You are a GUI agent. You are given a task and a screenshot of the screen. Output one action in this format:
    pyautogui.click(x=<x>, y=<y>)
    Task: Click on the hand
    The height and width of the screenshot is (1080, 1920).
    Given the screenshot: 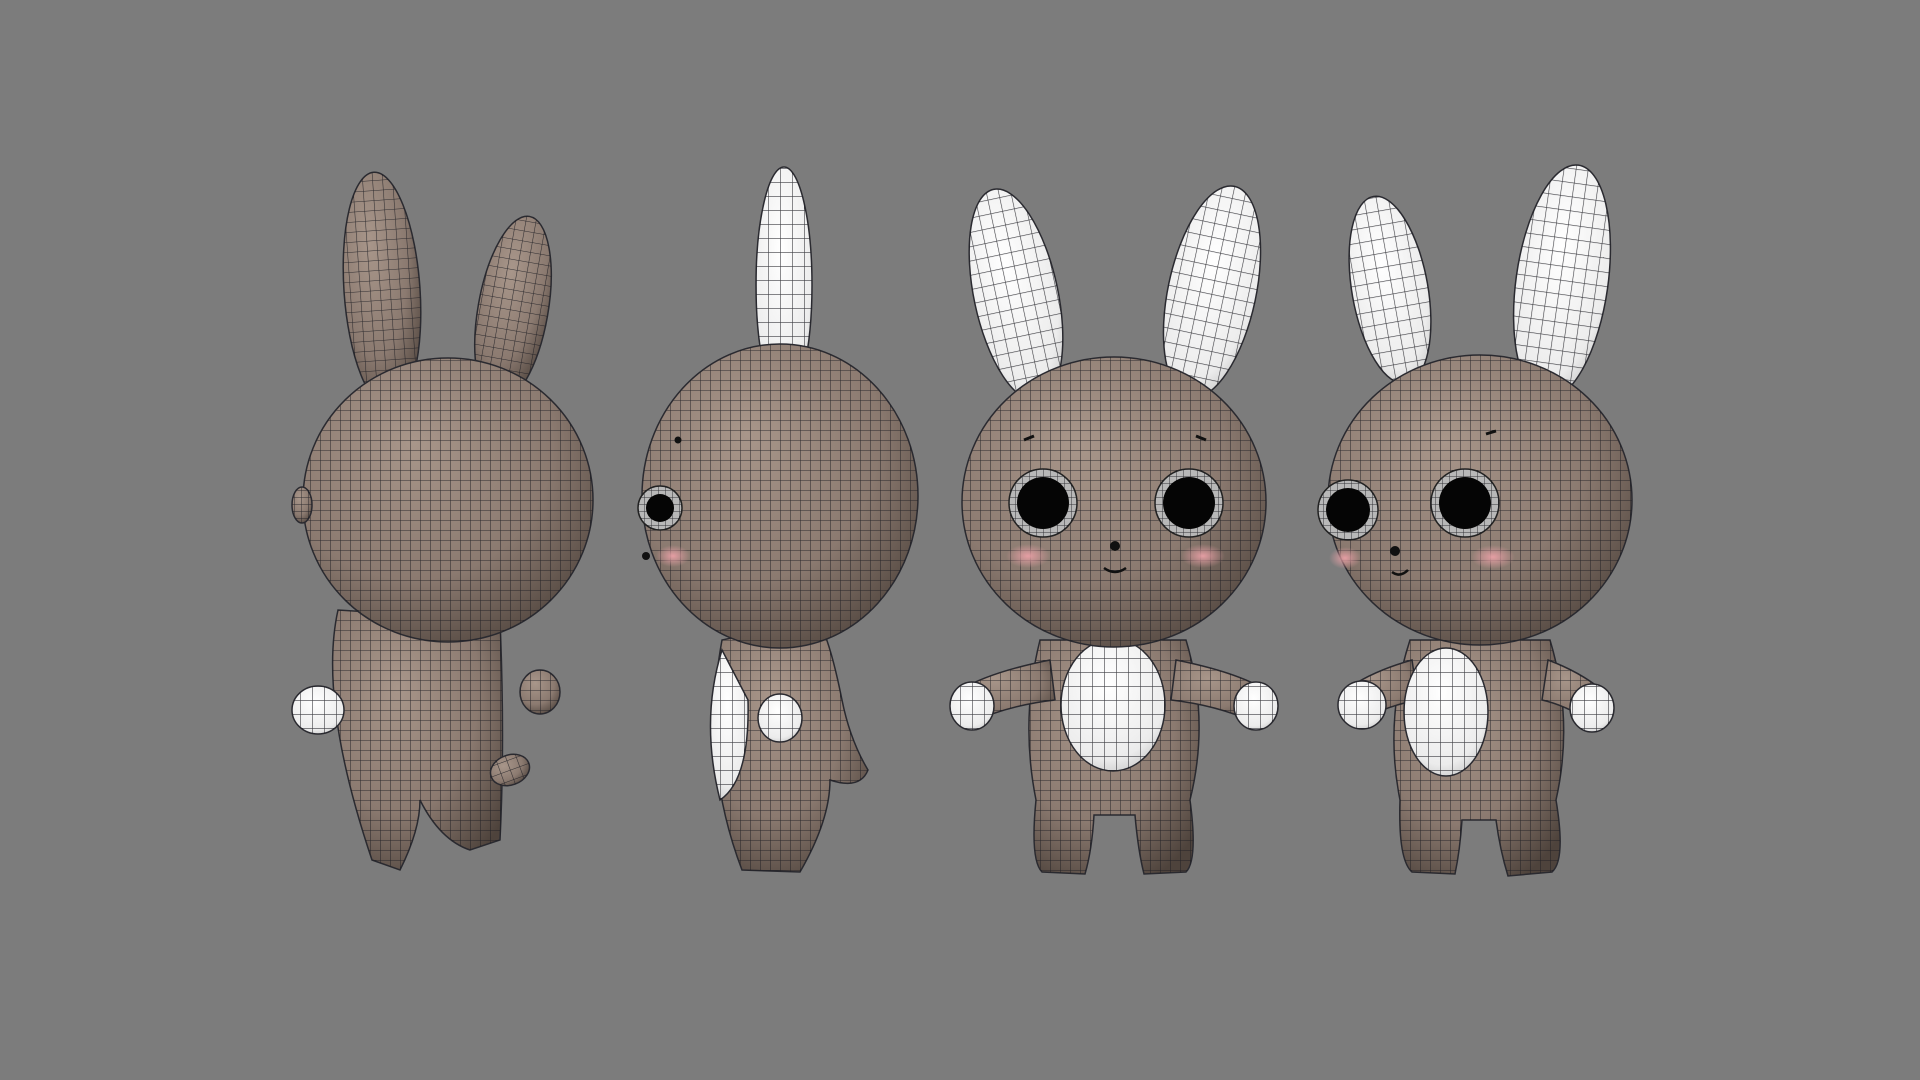 What is the action you would take?
    pyautogui.click(x=780, y=718)
    